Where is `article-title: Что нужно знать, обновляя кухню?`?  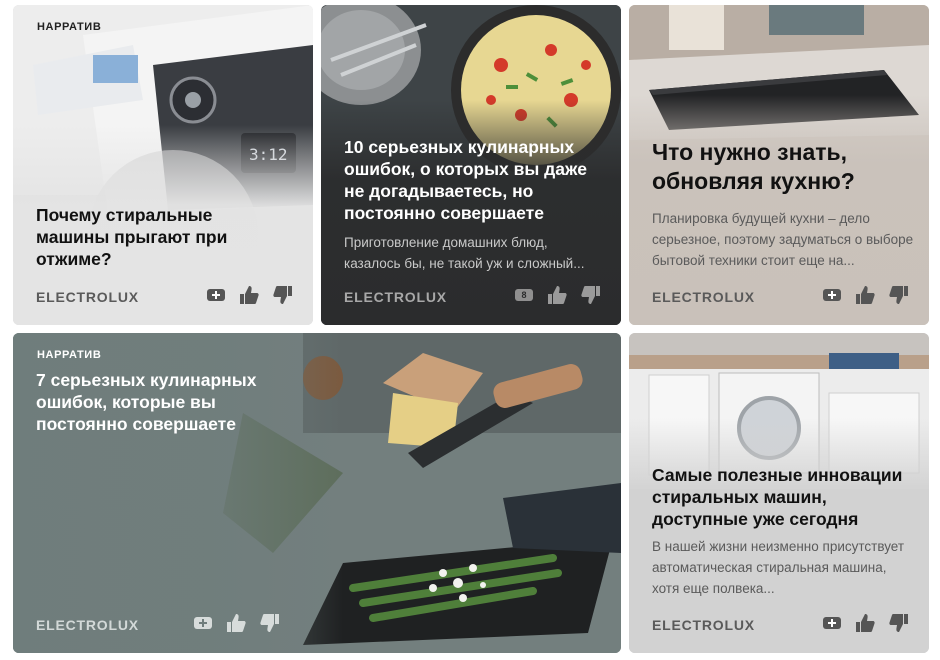
article-title: Что нужно знать, обновляя кухню? is located at coordinates (777, 167).